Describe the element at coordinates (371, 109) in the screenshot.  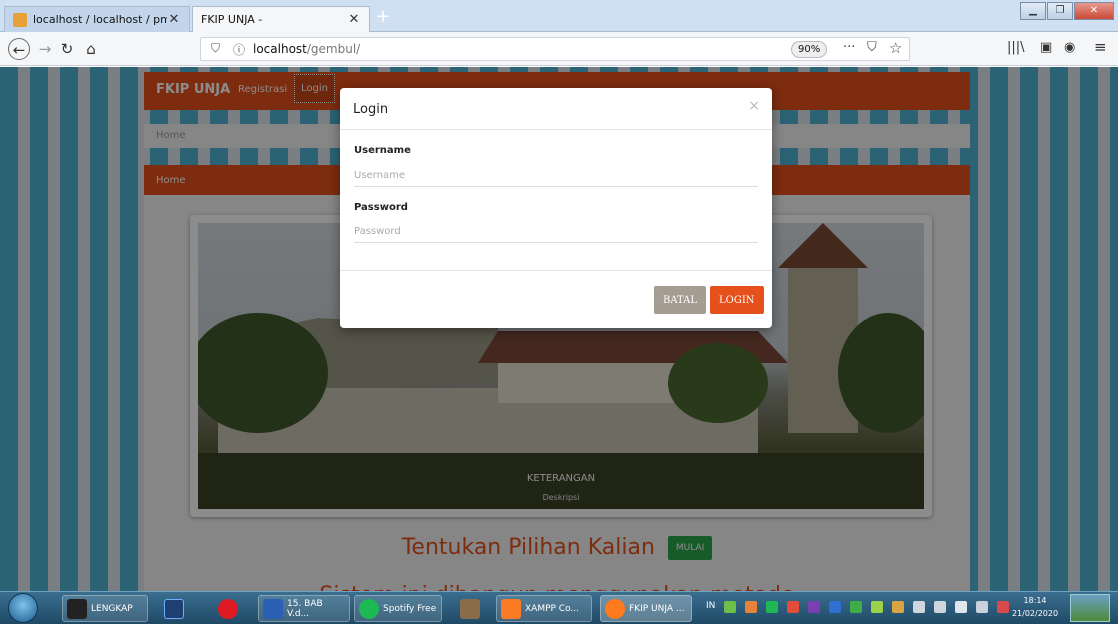
I see `modal-title: Login` at that location.